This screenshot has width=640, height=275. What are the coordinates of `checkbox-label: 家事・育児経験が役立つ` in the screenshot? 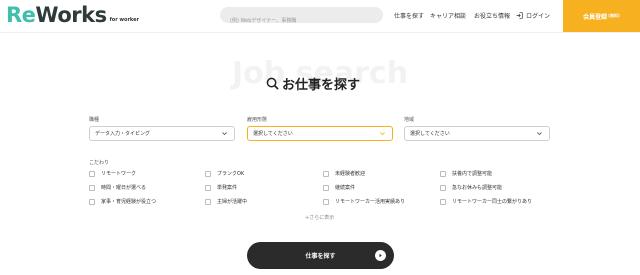 It's located at (129, 202).